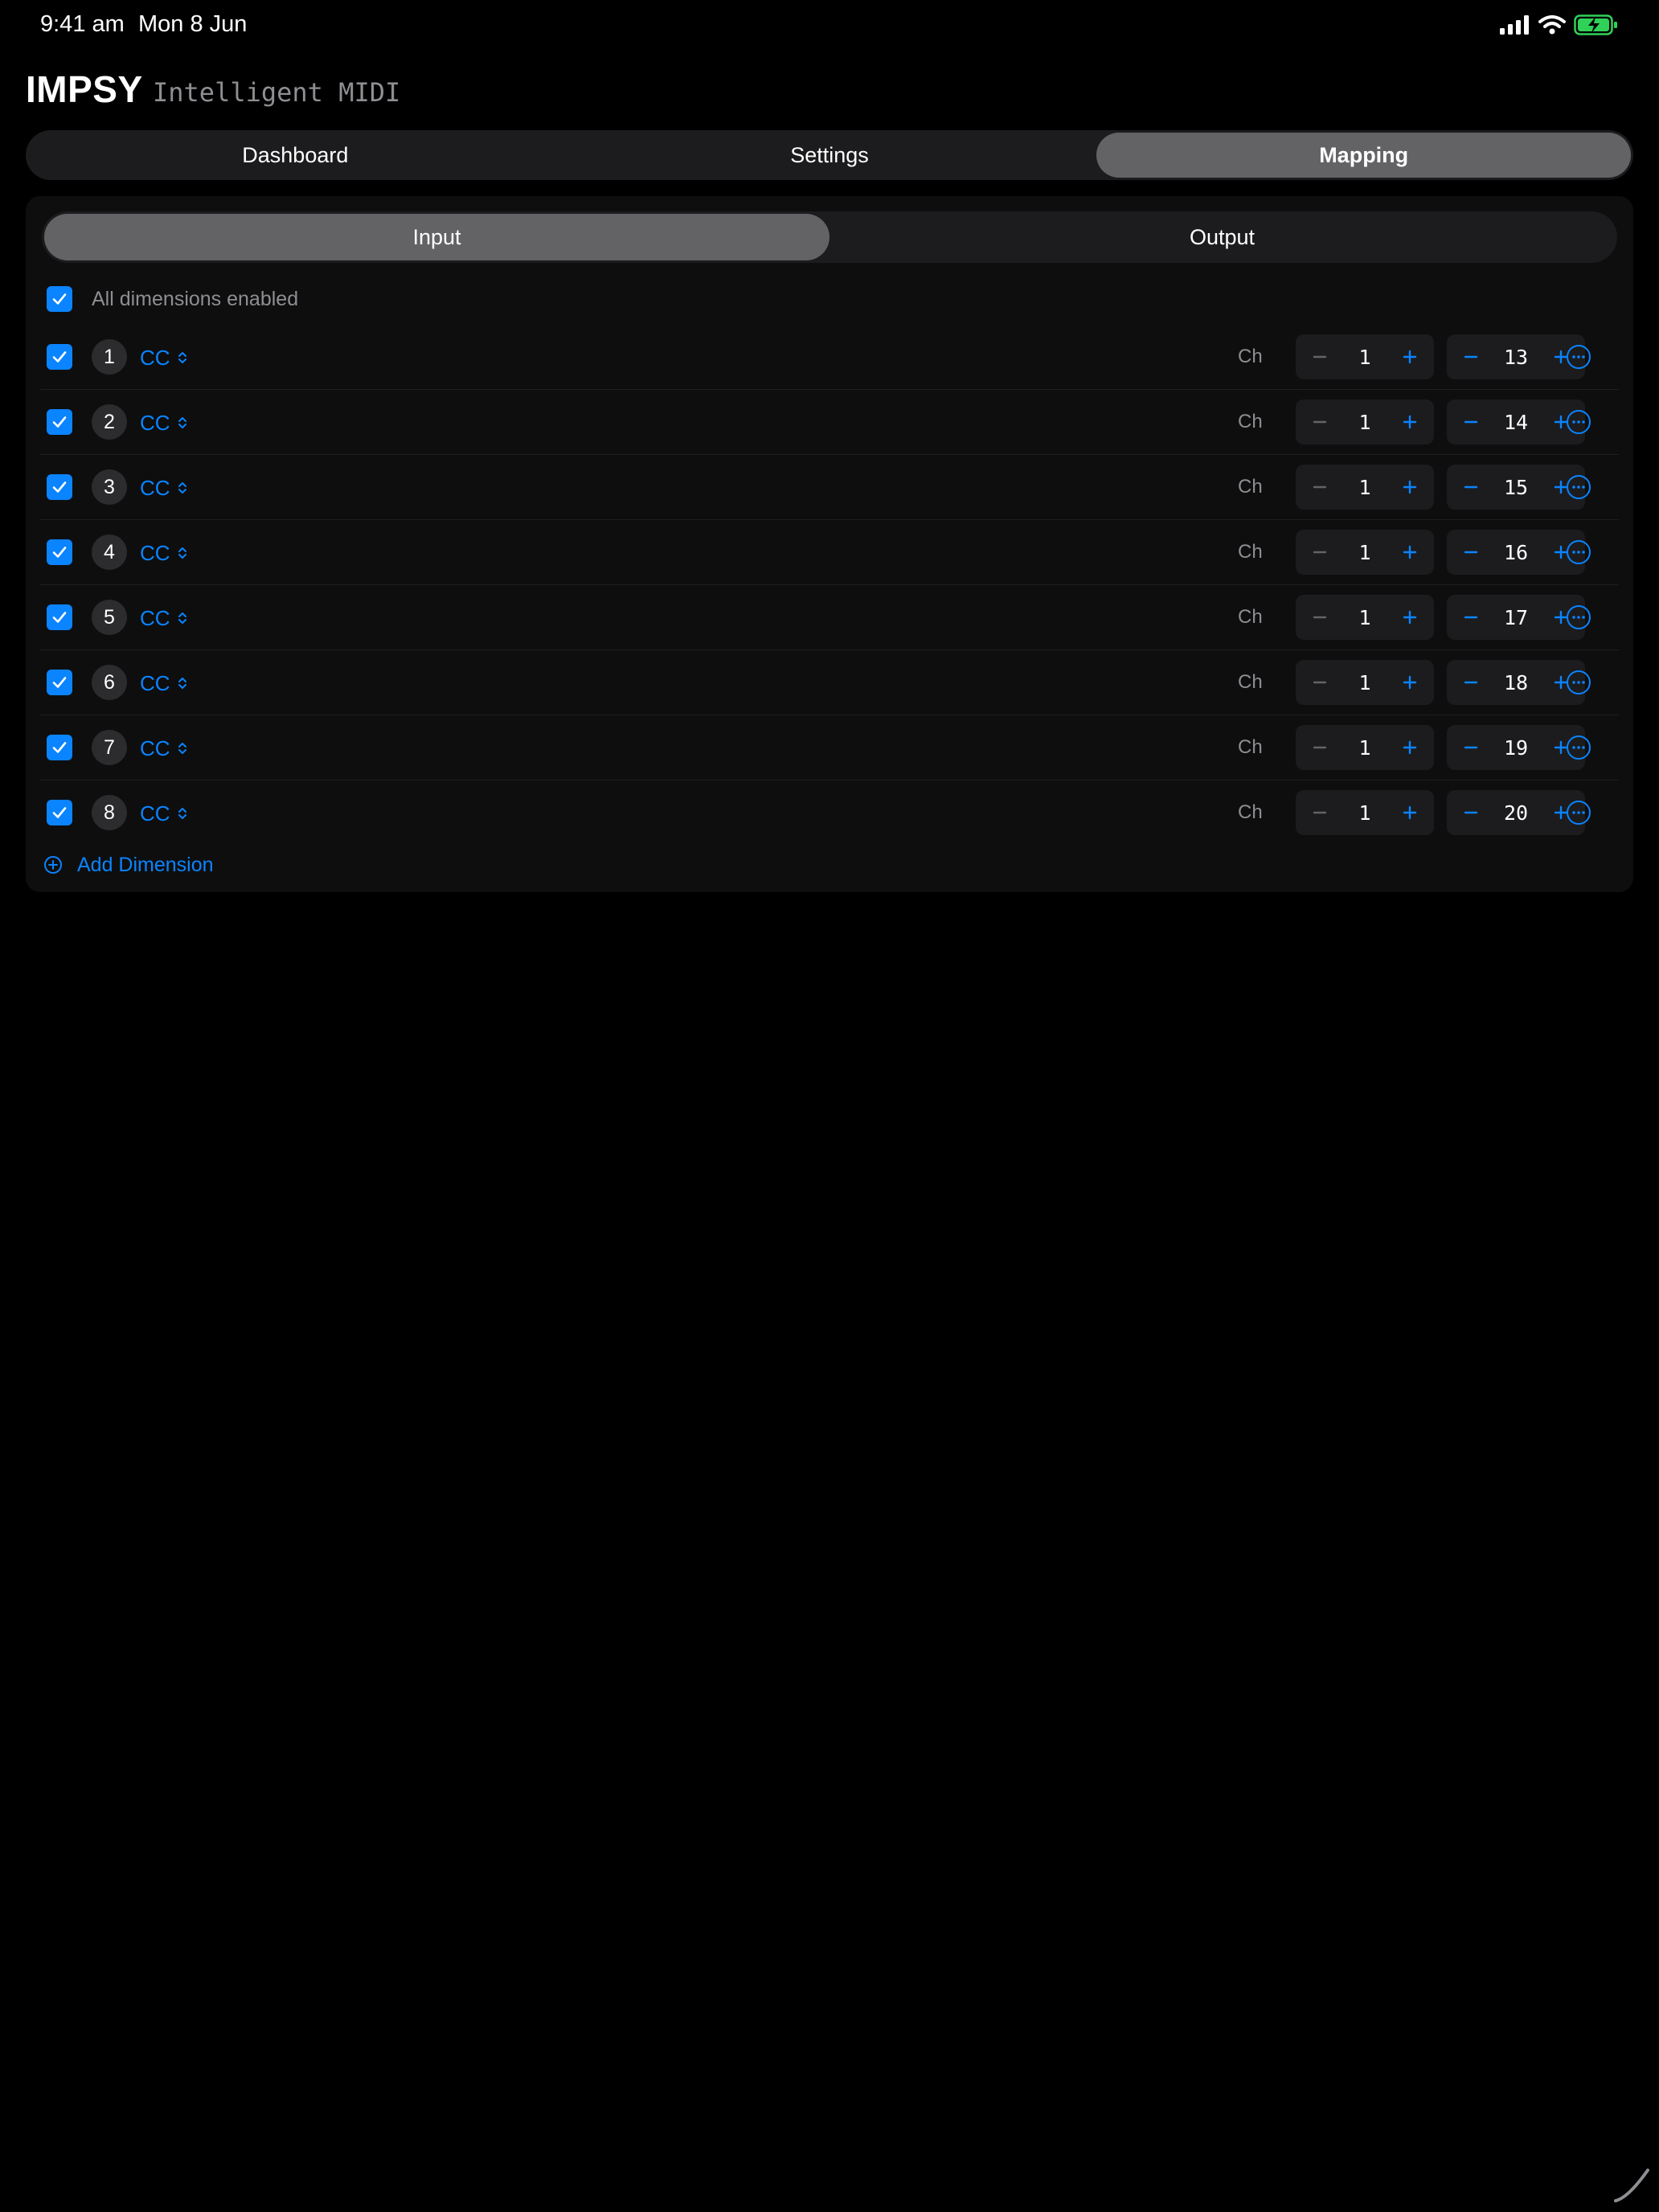 Image resolution: width=1659 pixels, height=2212 pixels. I want to click on cellular-signal-icon, so click(1514, 25).